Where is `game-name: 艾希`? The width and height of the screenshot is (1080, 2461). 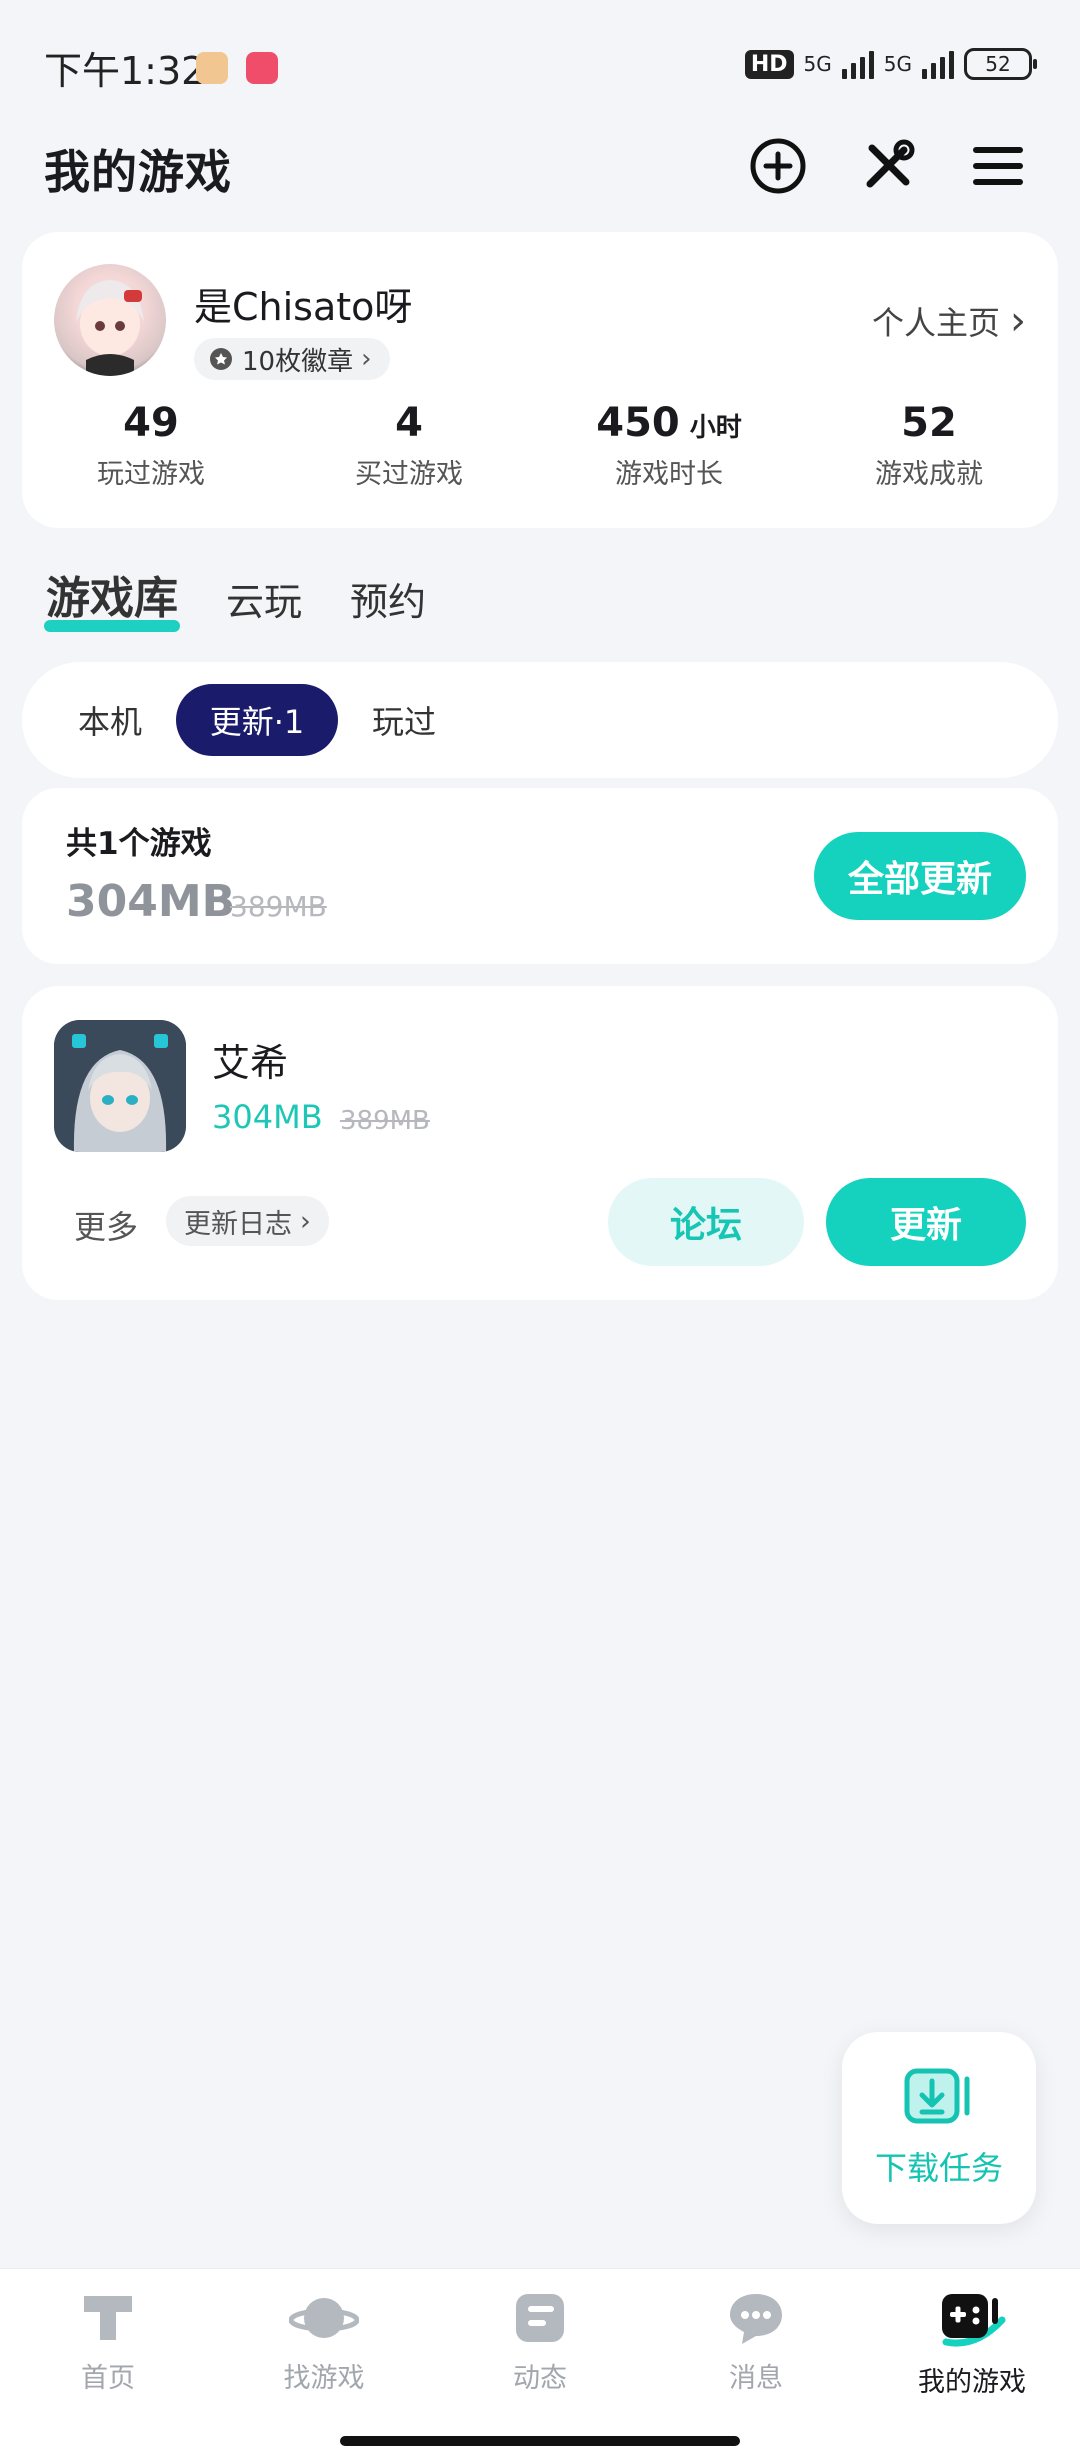 game-name: 艾希 is located at coordinates (250, 1059).